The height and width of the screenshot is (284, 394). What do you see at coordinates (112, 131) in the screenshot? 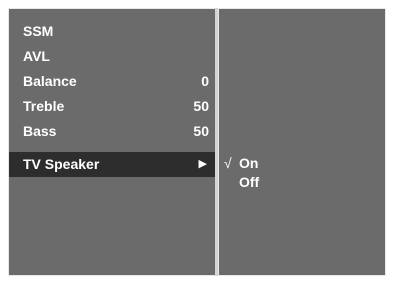
I see `menu-item-bass: Bass 50` at bounding box center [112, 131].